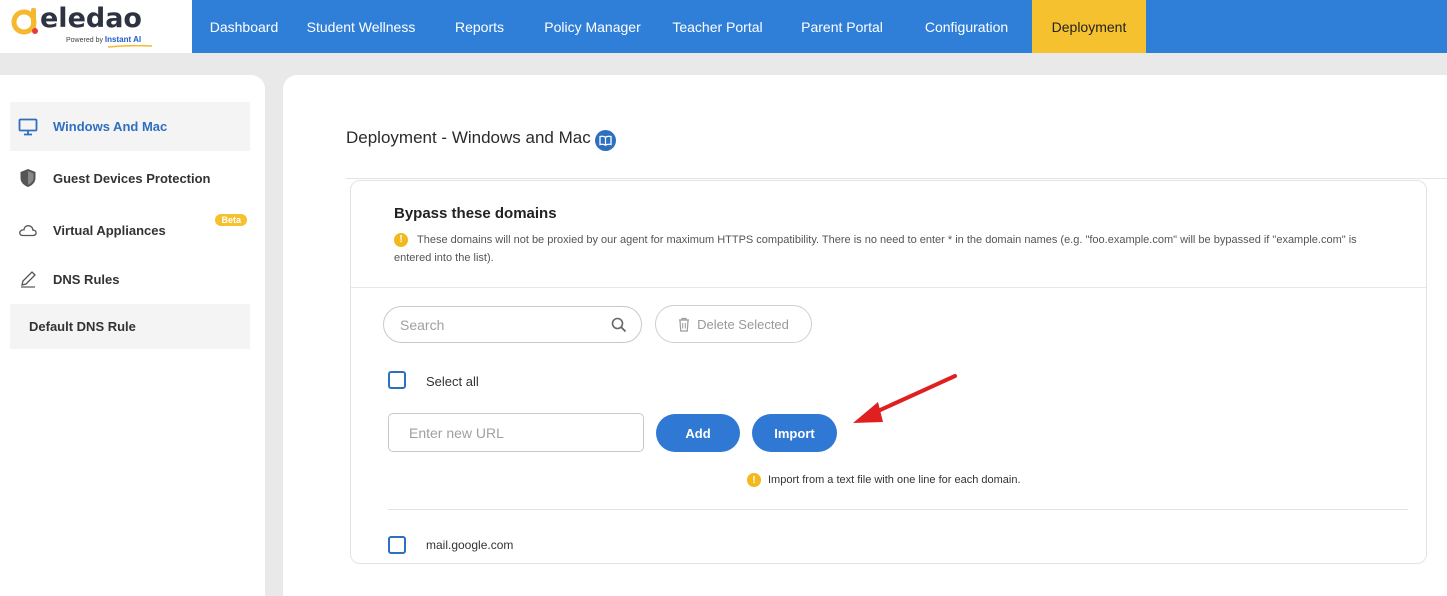 Image resolution: width=1447 pixels, height=596 pixels. Describe the element at coordinates (109, 230) in the screenshot. I see `sidebar-item-label: Virtual Appliances` at that location.